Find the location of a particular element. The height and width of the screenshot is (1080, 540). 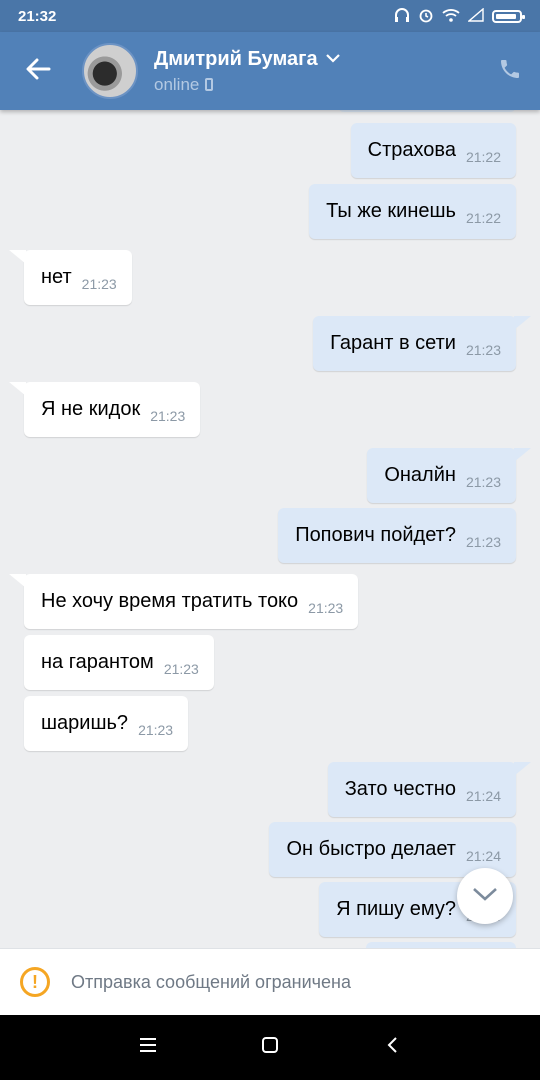

phone-icon is located at coordinates (510, 71).